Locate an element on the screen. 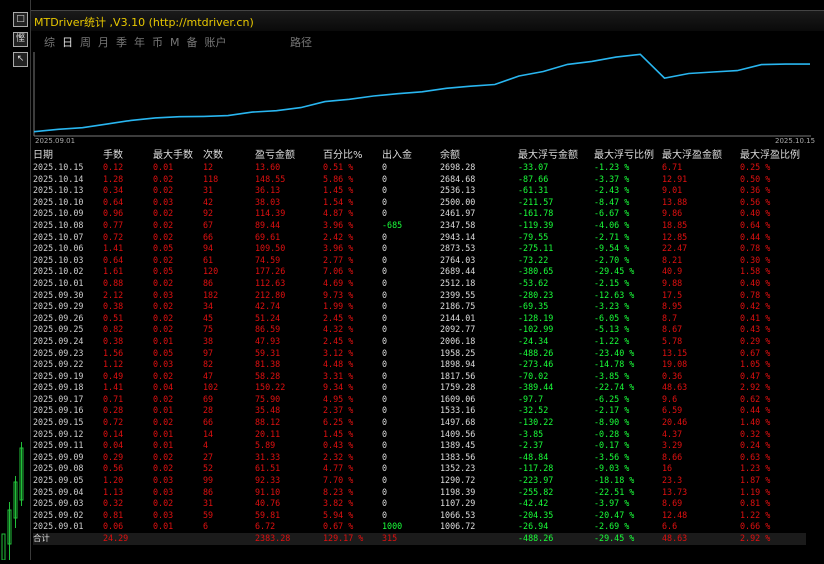 The width and height of the screenshot is (824, 564). table-cell: -2.70 % is located at coordinates (612, 259).